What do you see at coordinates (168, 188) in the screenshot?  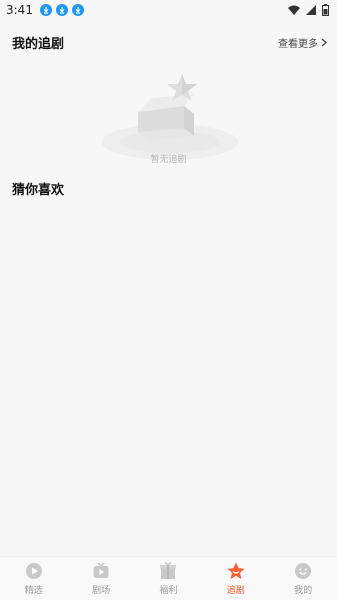 I see `guess-header: 猜你喜欢` at bounding box center [168, 188].